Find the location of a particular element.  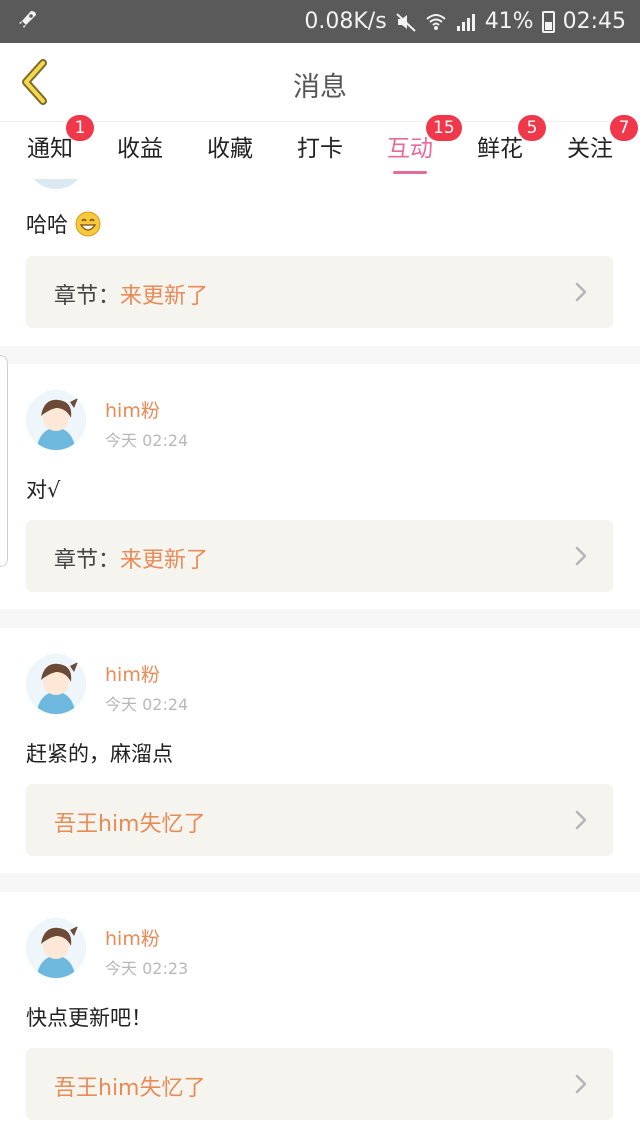

tab-notice: 通知 1 is located at coordinates (52, 147).